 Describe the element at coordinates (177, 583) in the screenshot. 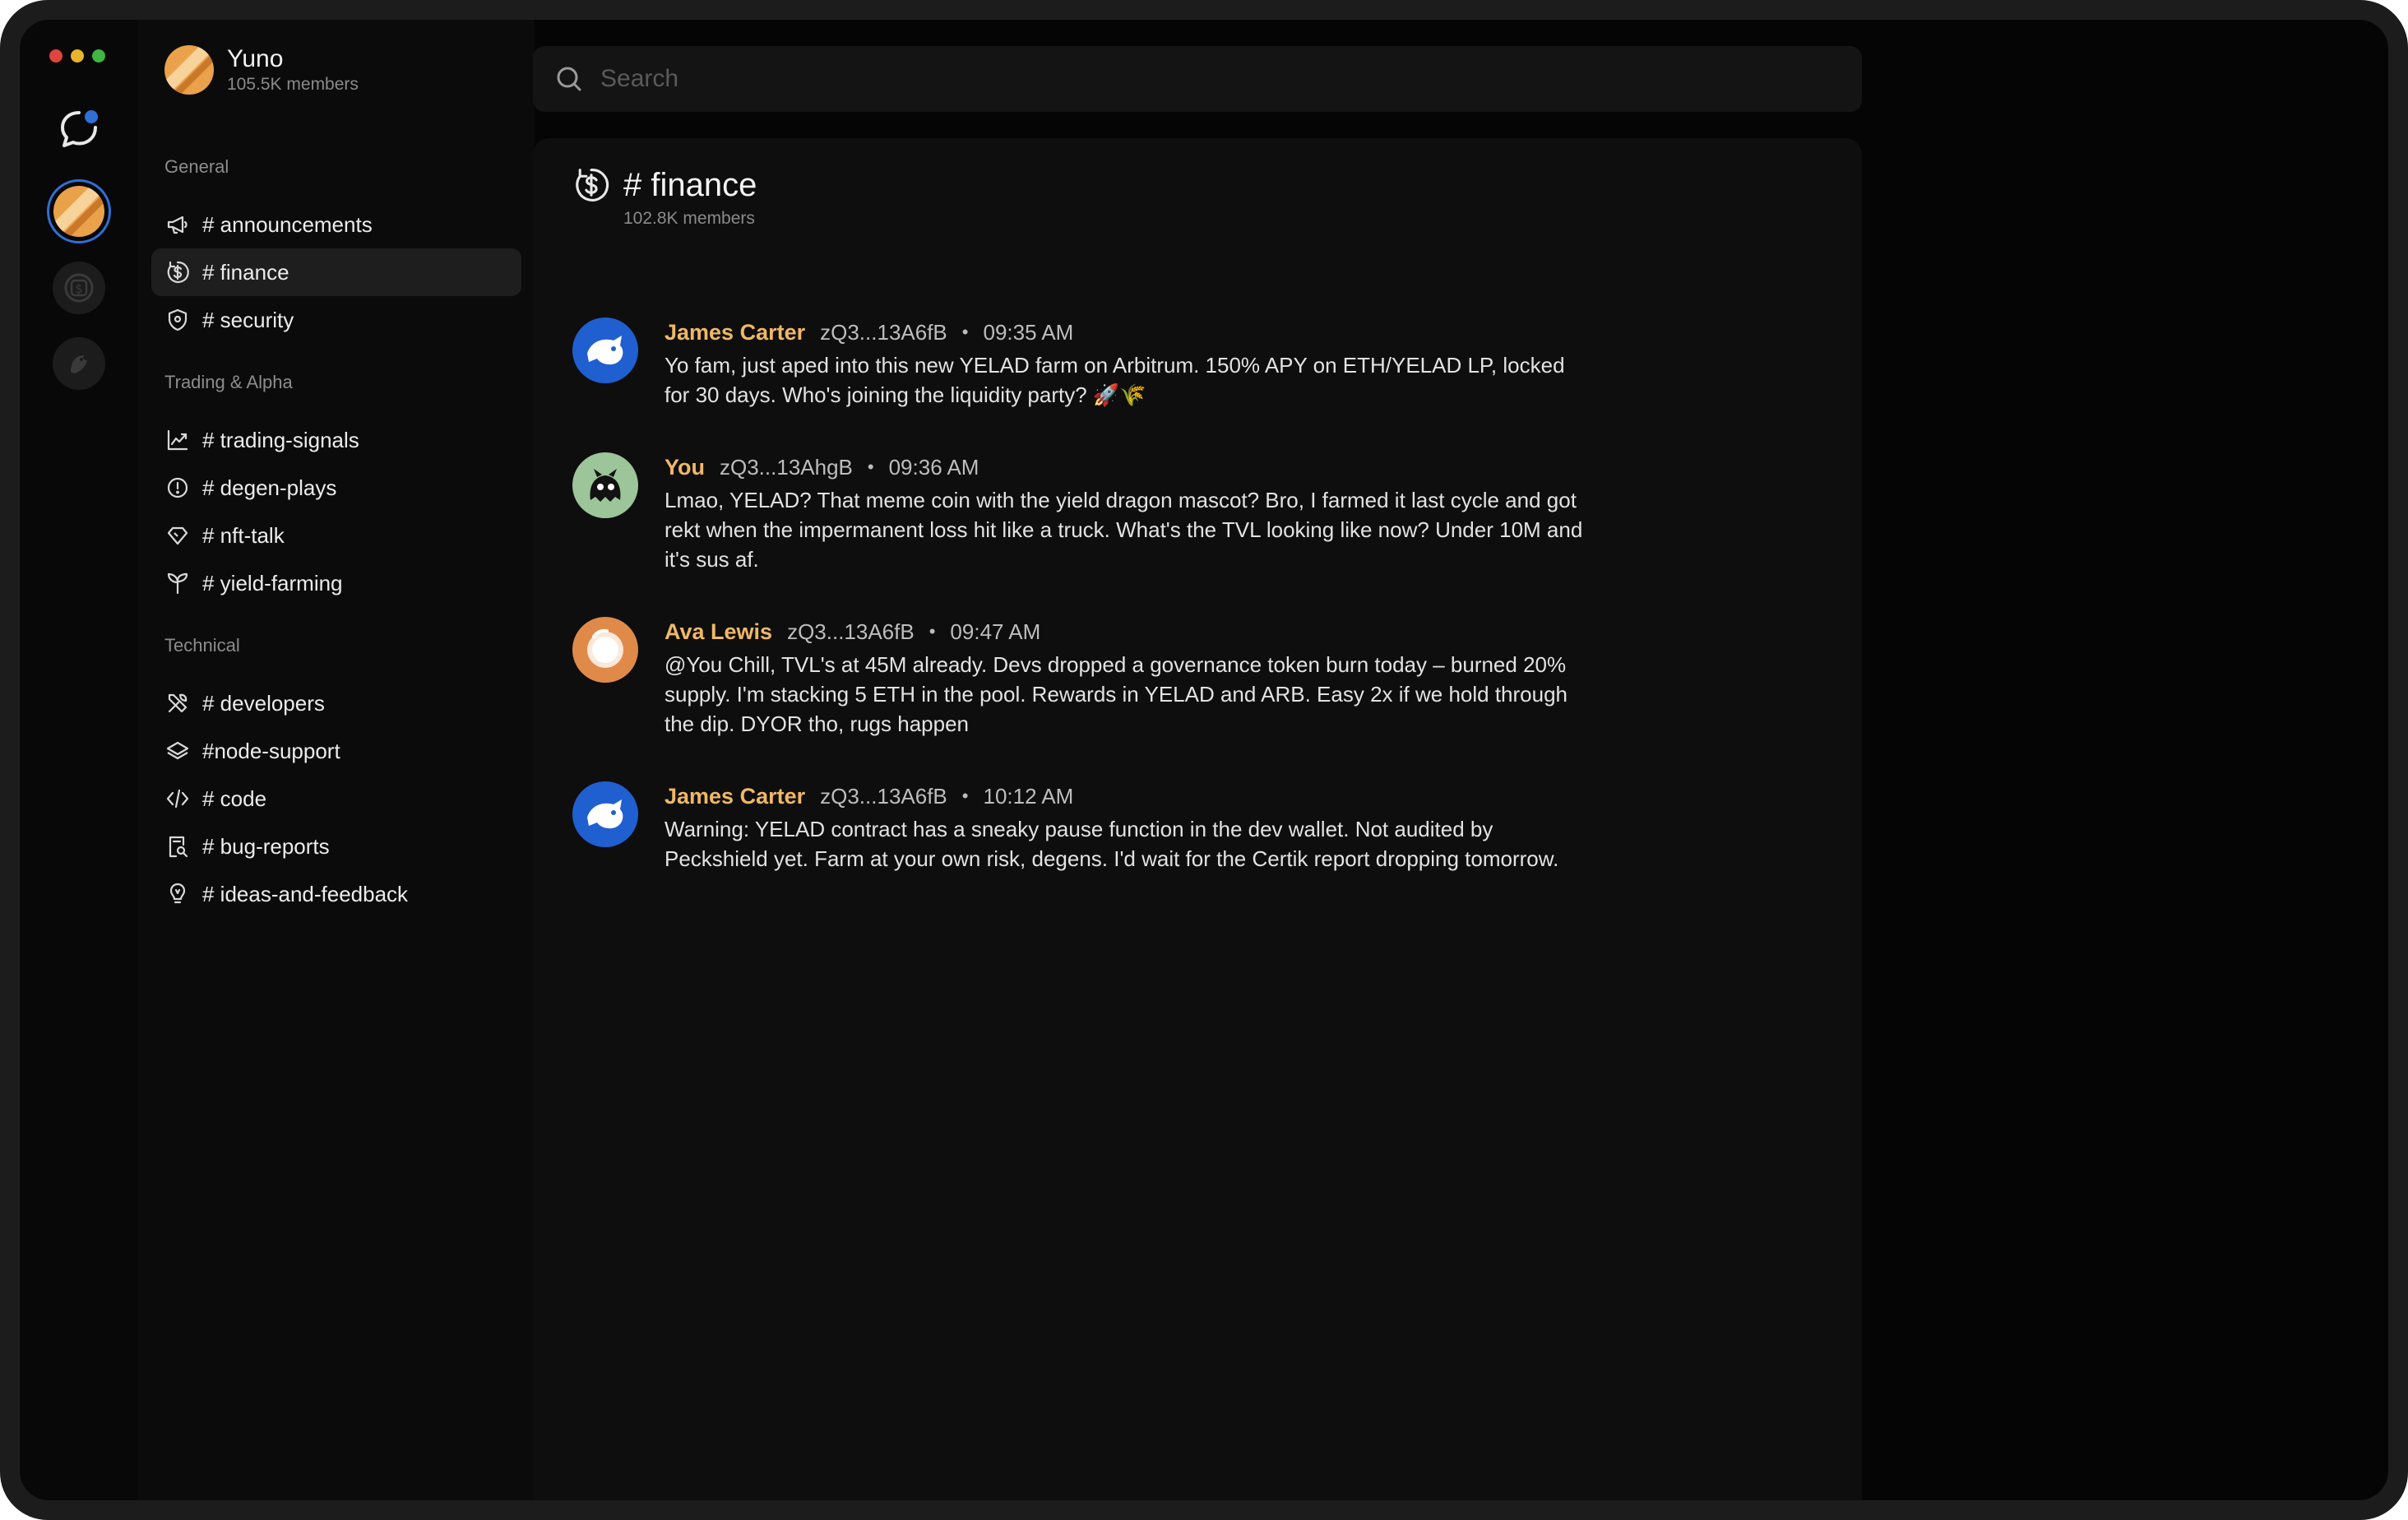

I see `sprout-icon` at that location.